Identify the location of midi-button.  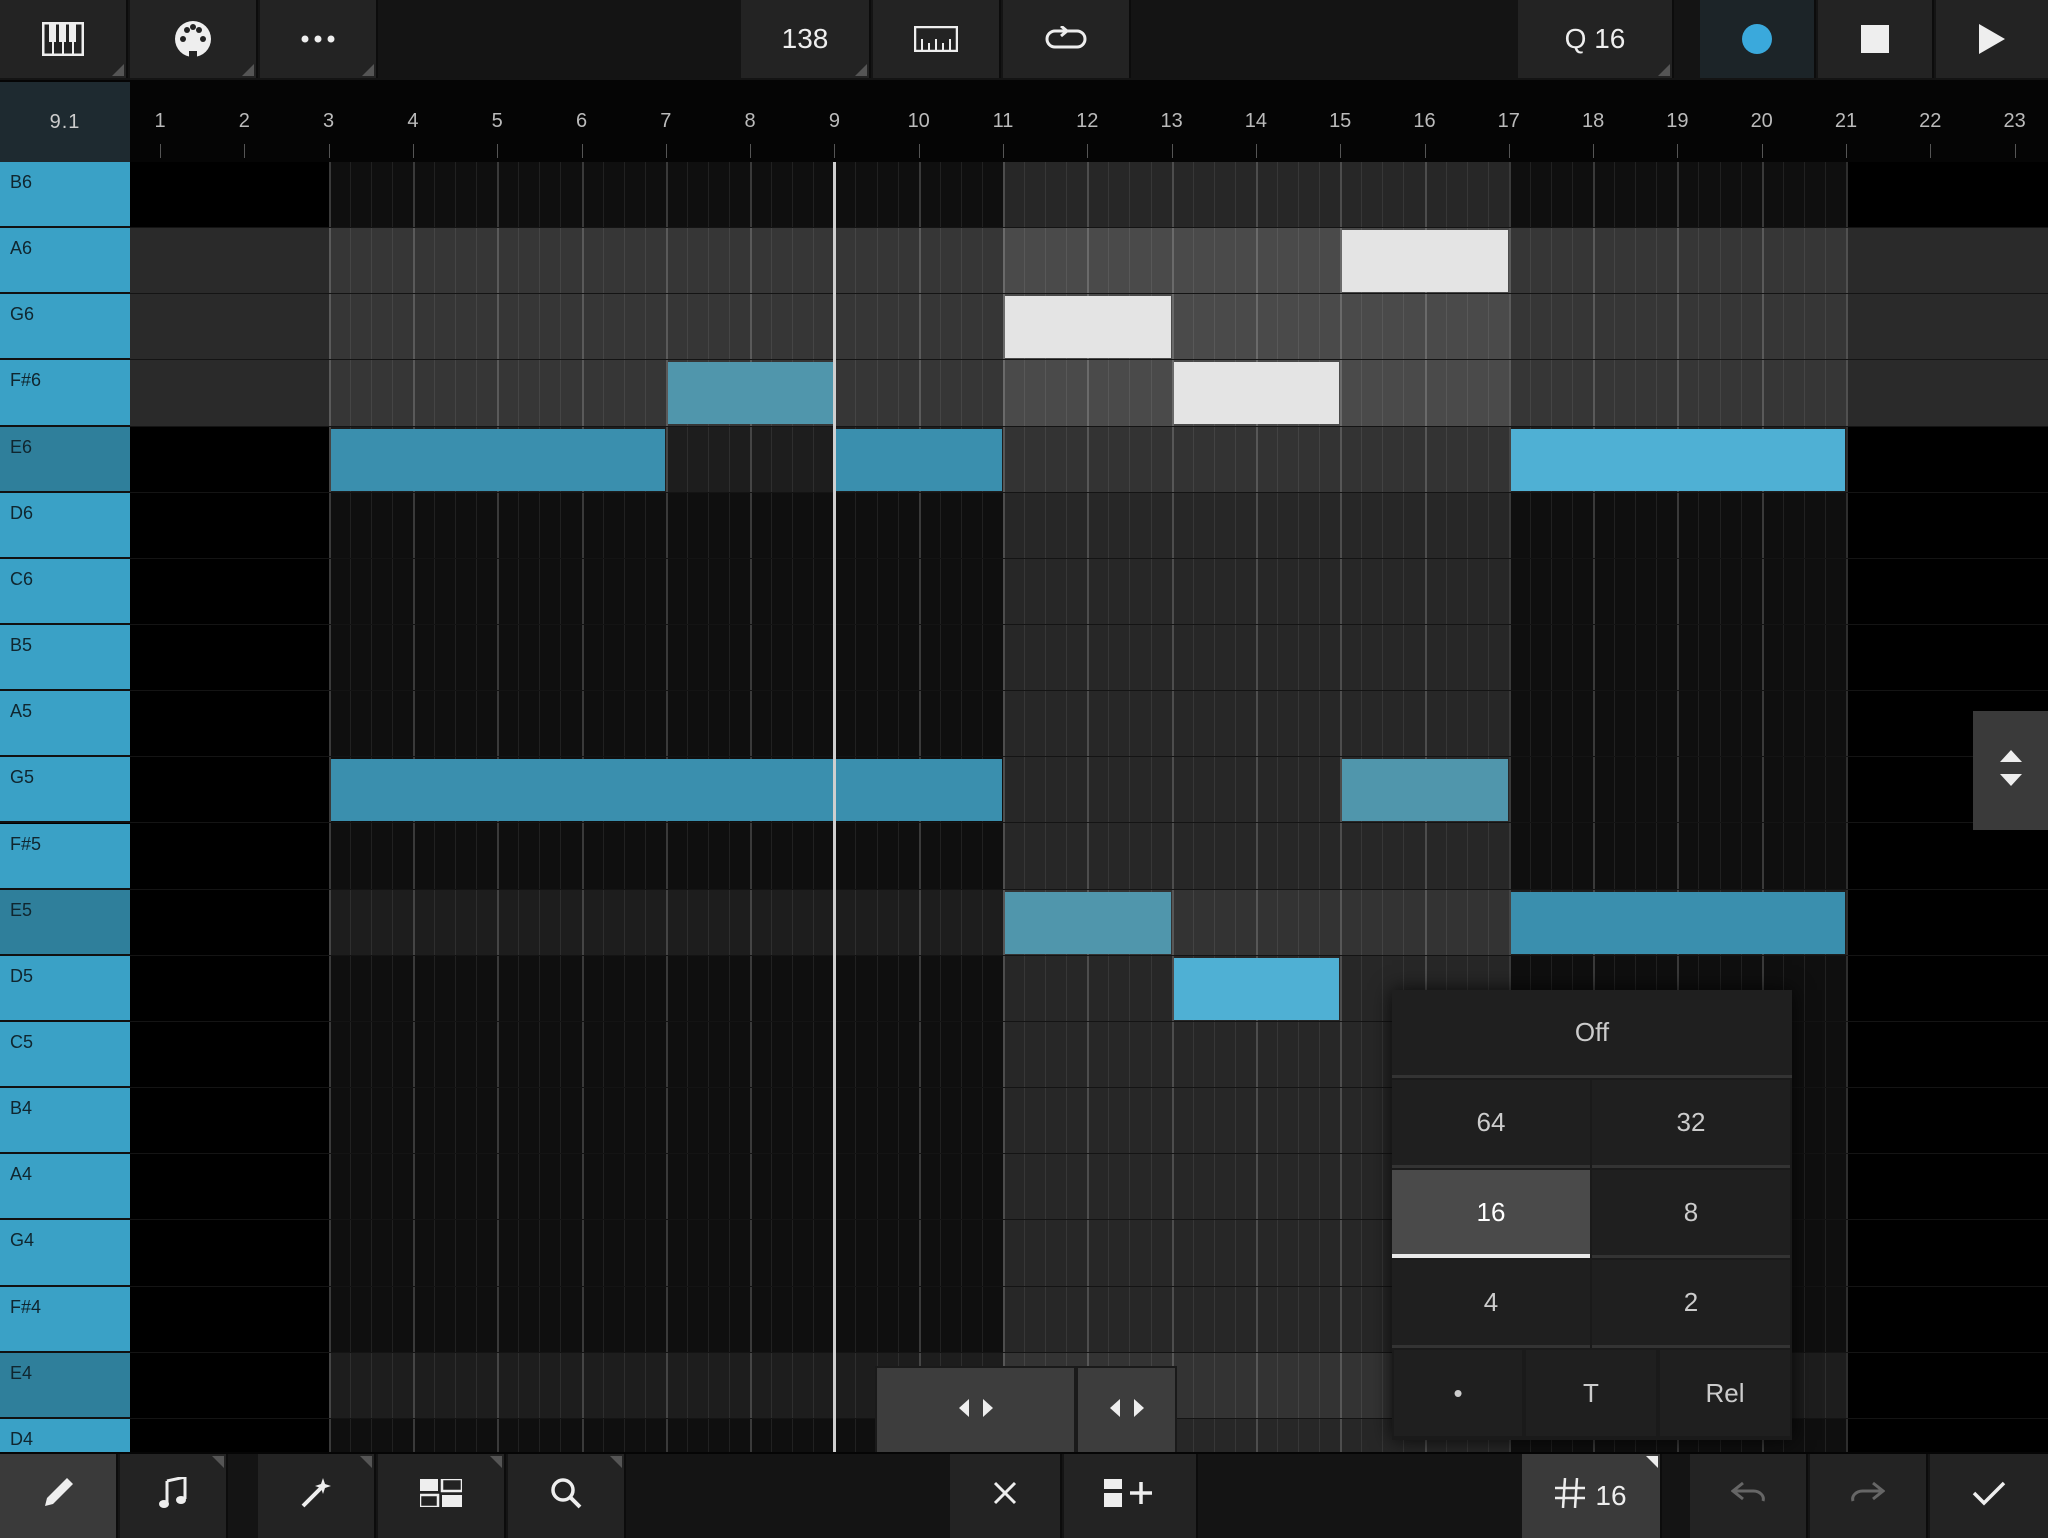
(194, 39).